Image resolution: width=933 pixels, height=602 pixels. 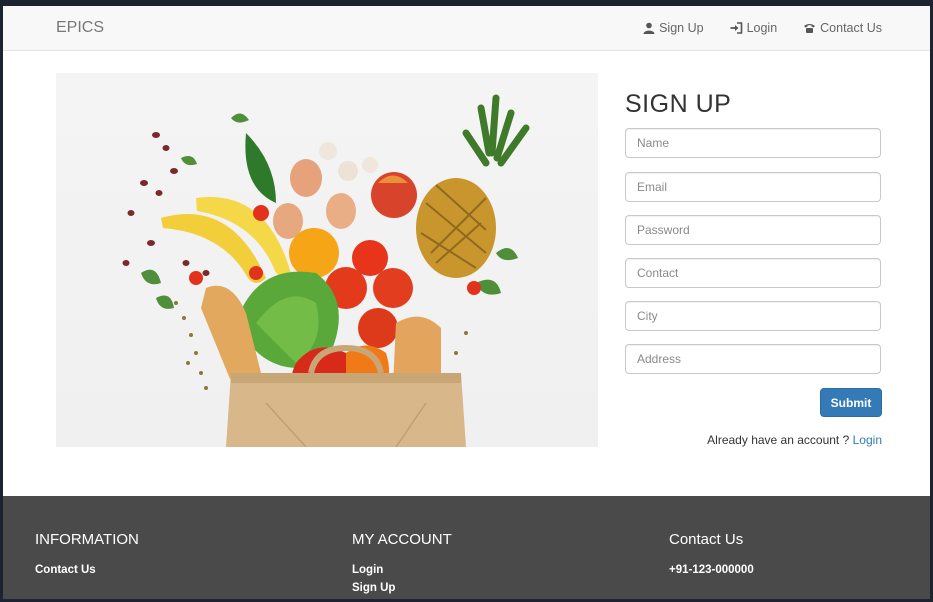 What do you see at coordinates (402, 539) in the screenshot?
I see `footer-my-account-title: MY ACCOUNT` at bounding box center [402, 539].